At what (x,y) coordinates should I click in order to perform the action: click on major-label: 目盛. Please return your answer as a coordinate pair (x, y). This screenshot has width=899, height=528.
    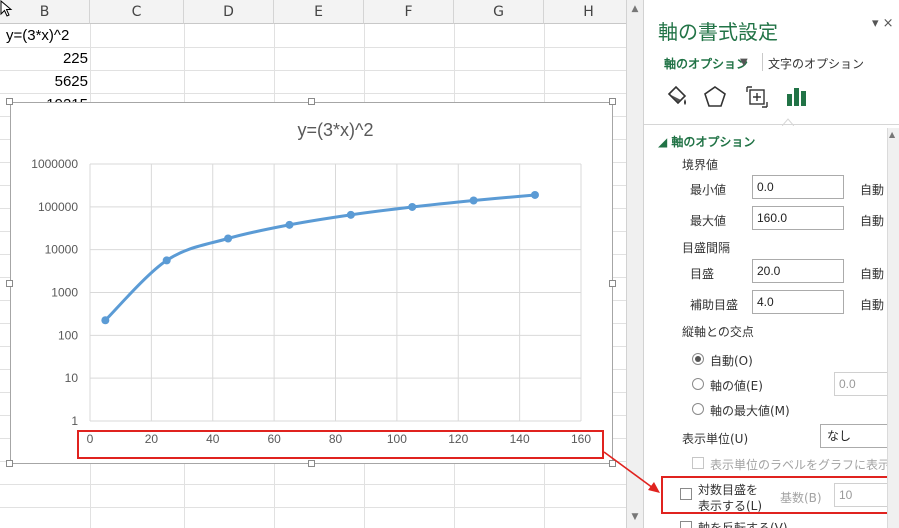
    Looking at the image, I should click on (702, 274).